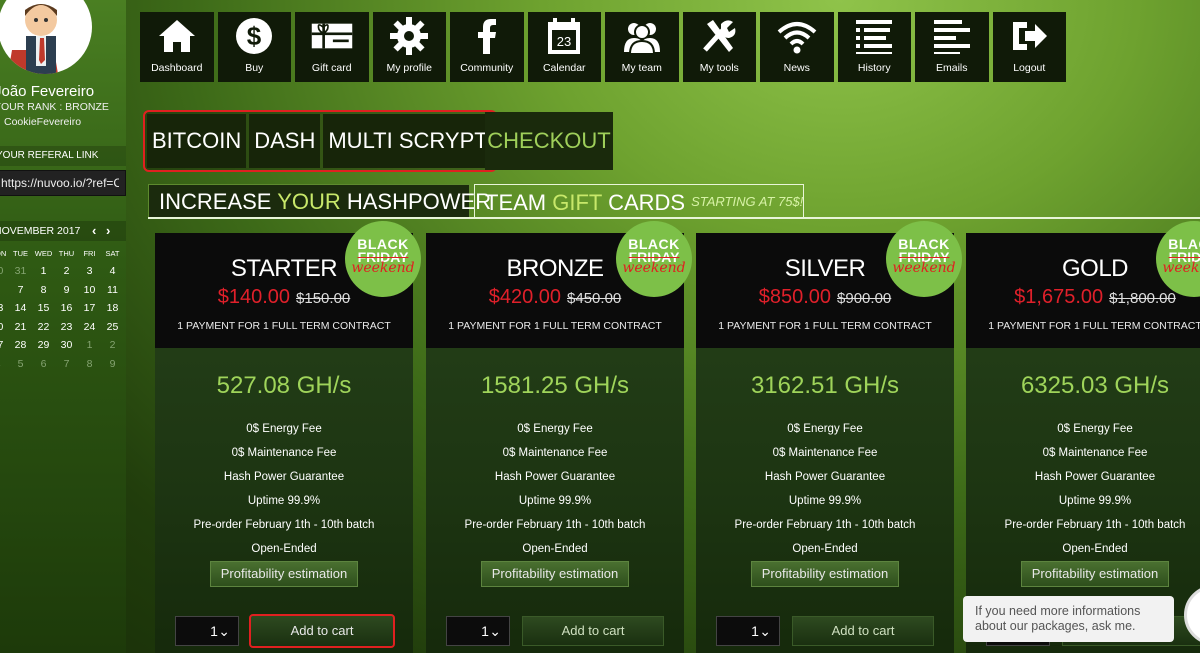 This screenshot has height=653, width=1200. I want to click on subtabs-divider, so click(674, 218).